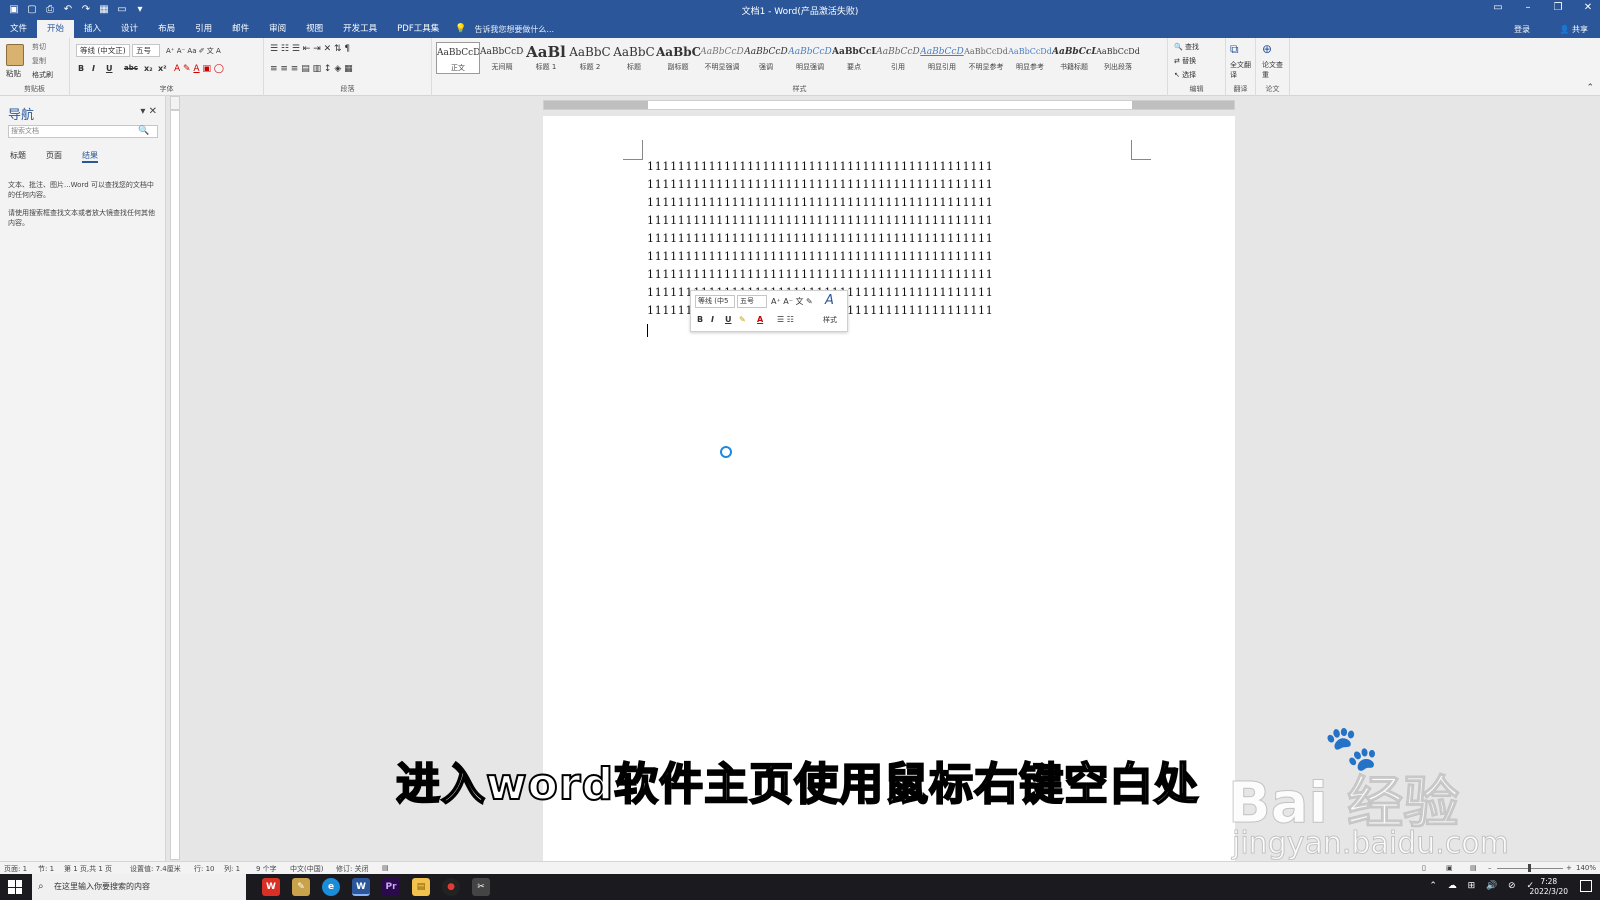 The height and width of the screenshot is (900, 1600). I want to click on style-list-paragraph: AaBbCcDd 列出段落, so click(1118, 58).